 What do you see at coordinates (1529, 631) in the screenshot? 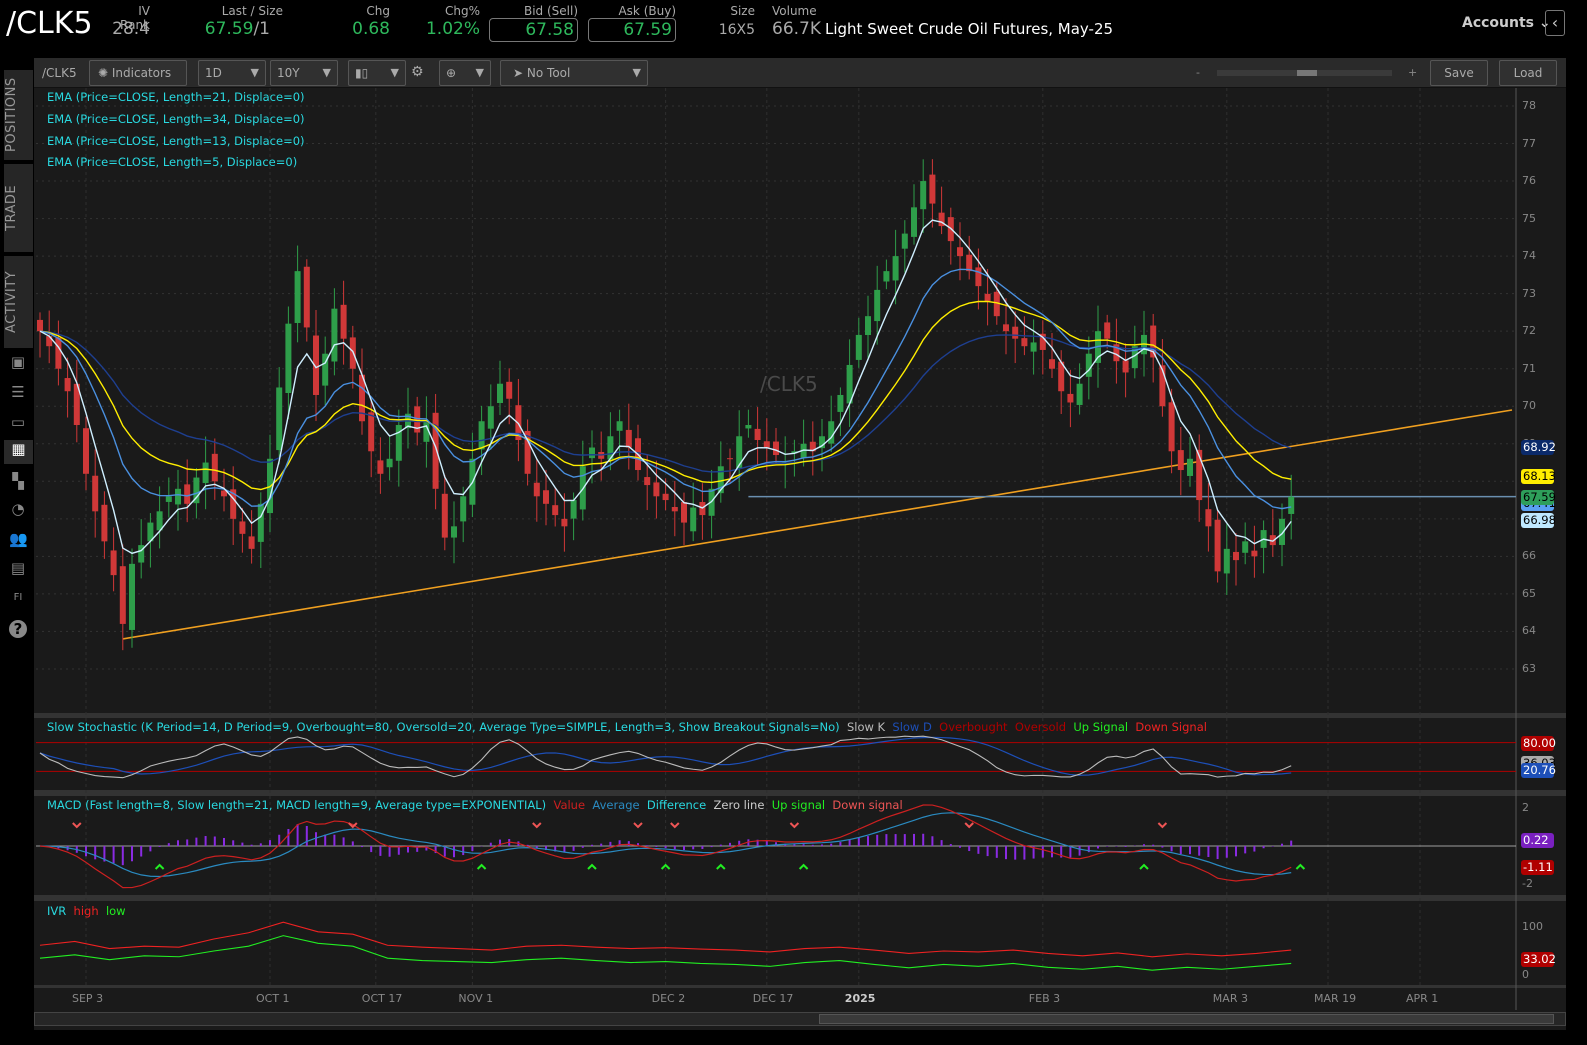
I see `price-axis-tick: 64` at bounding box center [1529, 631].